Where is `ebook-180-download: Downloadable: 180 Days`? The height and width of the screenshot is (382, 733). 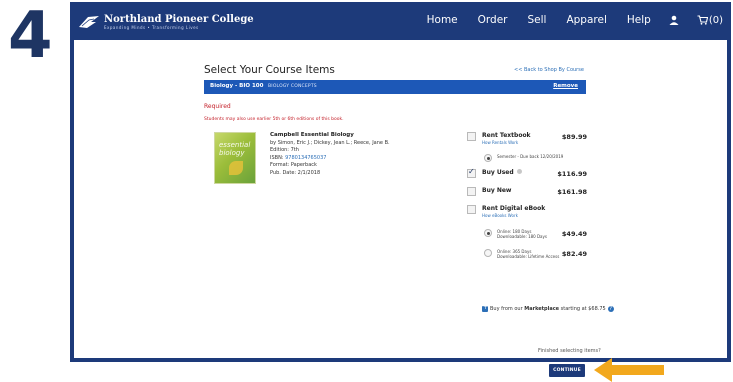
ebook-180-download: Downloadable: 180 Days is located at coordinates (522, 236).